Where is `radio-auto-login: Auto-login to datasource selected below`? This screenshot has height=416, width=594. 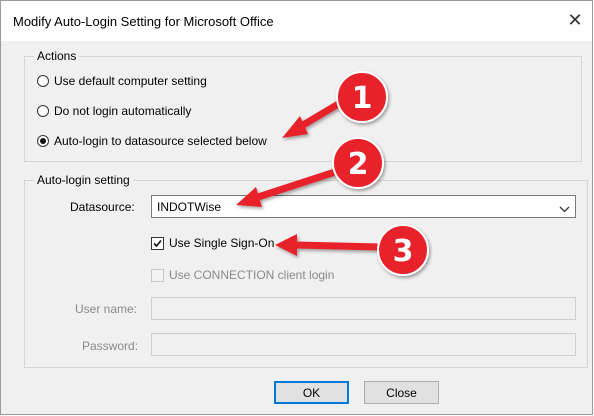 radio-auto-login: Auto-login to datasource selected below is located at coordinates (152, 141).